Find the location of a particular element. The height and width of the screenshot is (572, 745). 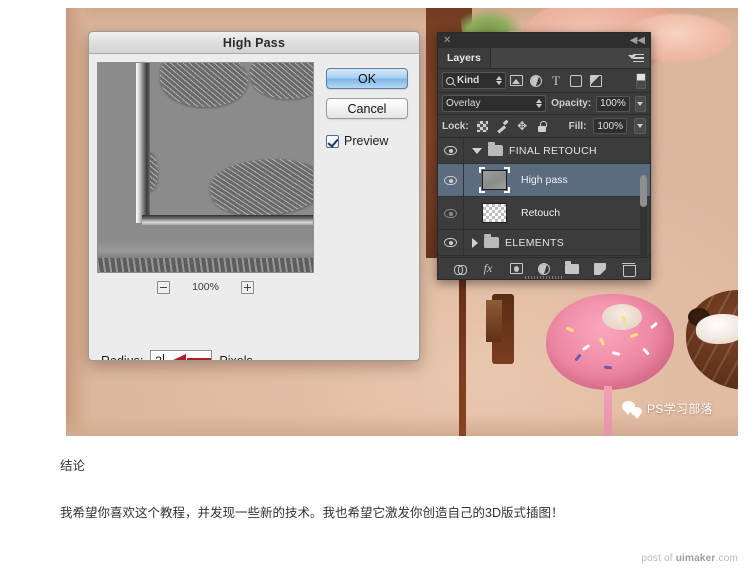

panel-menu-icon is located at coordinates (636, 58).